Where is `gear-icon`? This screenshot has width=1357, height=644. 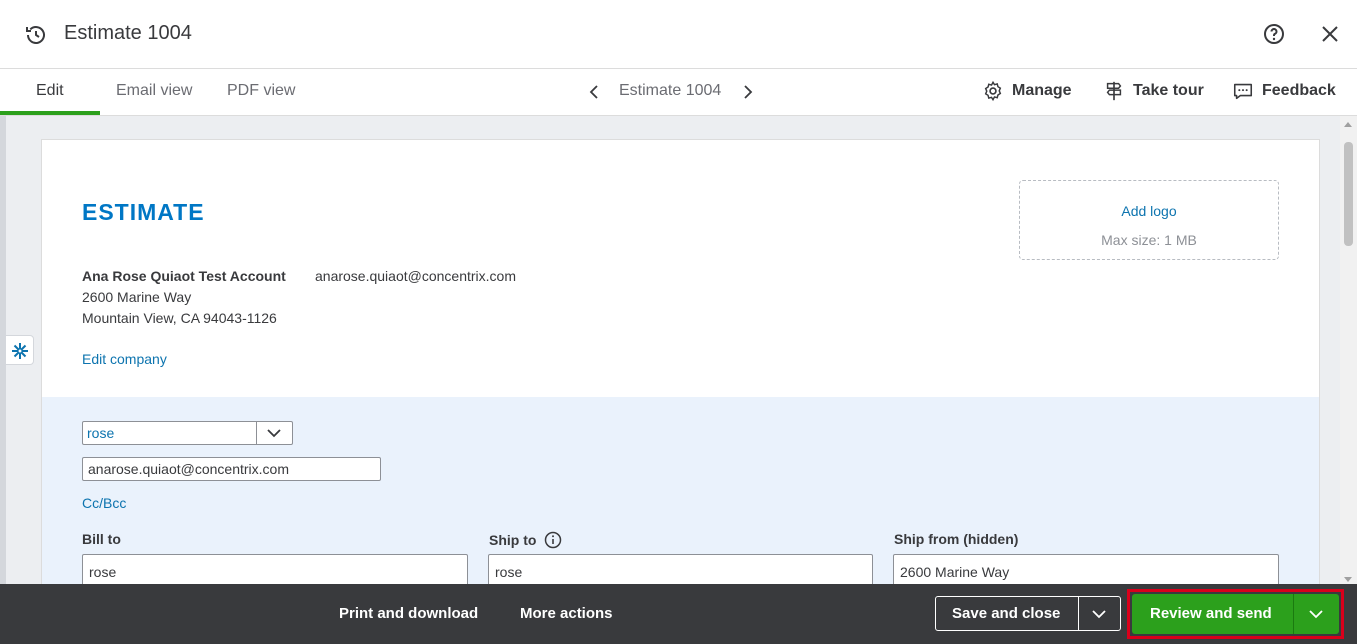
gear-icon is located at coordinates (993, 91).